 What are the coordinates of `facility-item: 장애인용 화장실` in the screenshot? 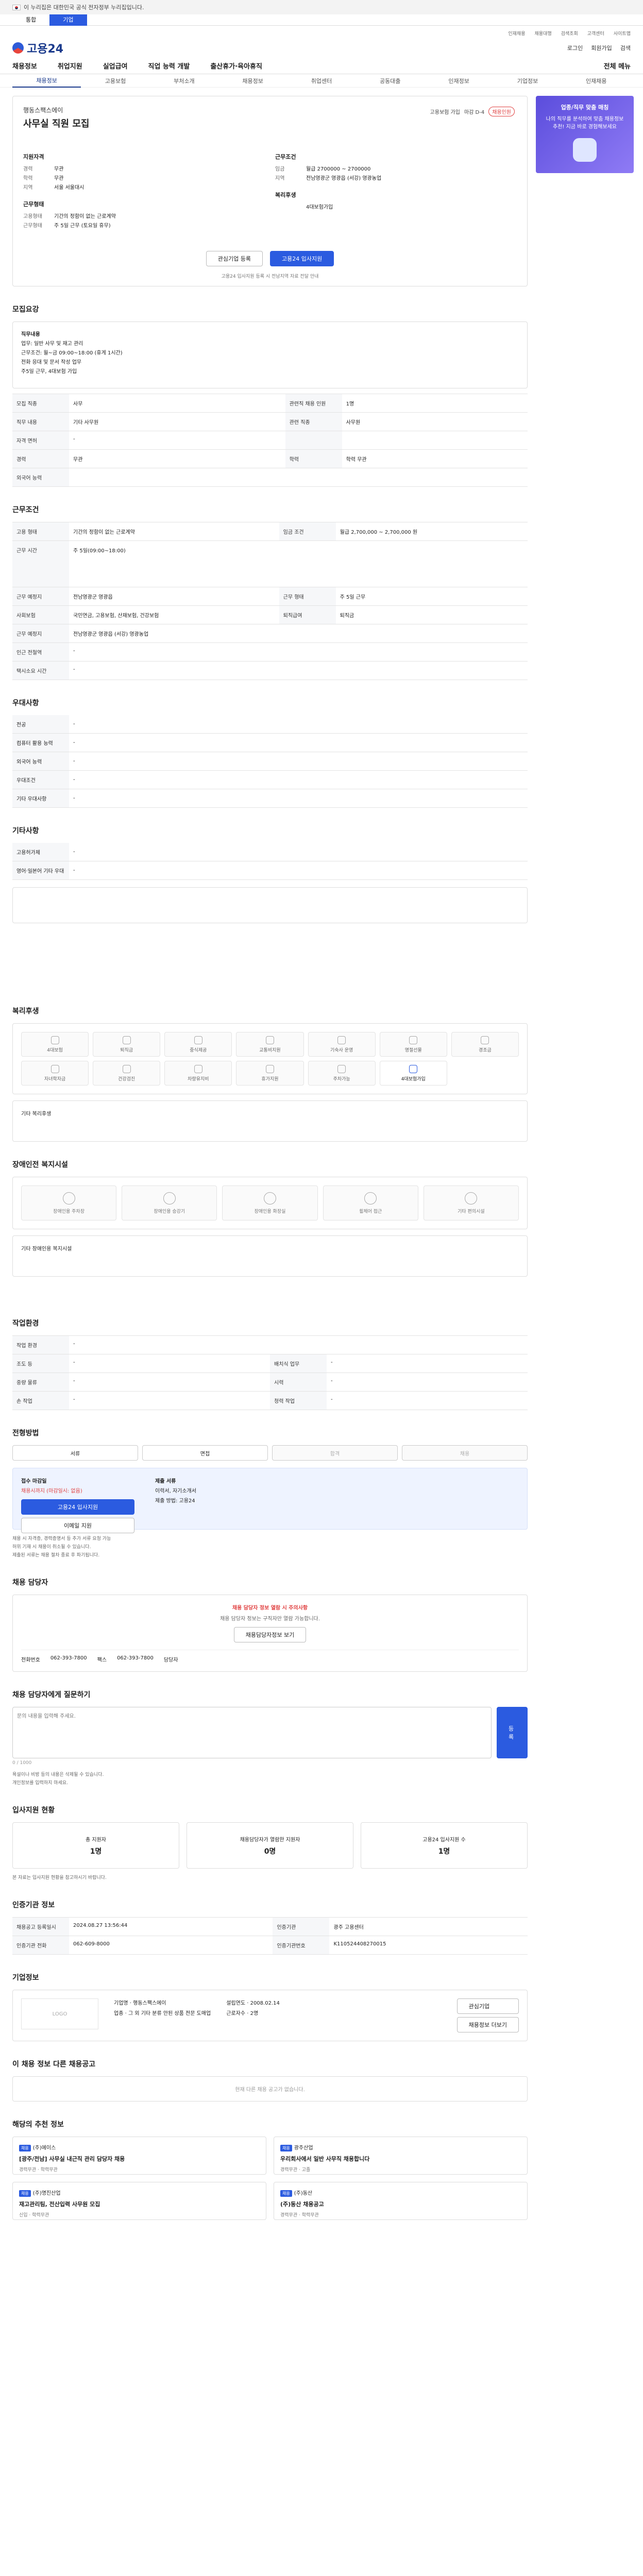 It's located at (270, 1203).